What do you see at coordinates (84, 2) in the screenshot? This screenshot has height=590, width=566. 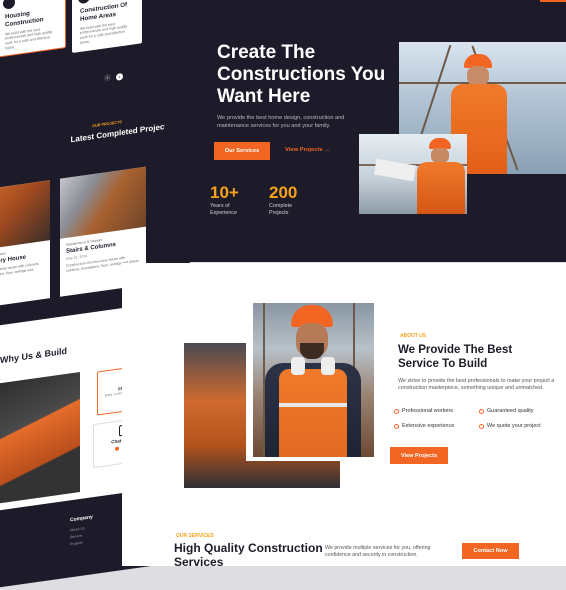 I see `home-area-icon` at bounding box center [84, 2].